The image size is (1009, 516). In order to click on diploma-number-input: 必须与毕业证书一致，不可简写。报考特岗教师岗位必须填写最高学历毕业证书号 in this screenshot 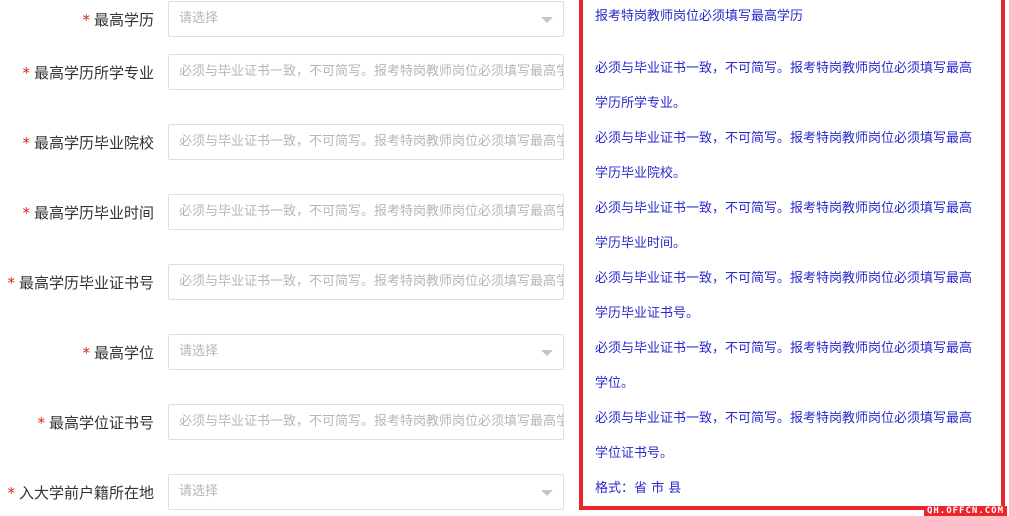, I will do `click(366, 282)`.